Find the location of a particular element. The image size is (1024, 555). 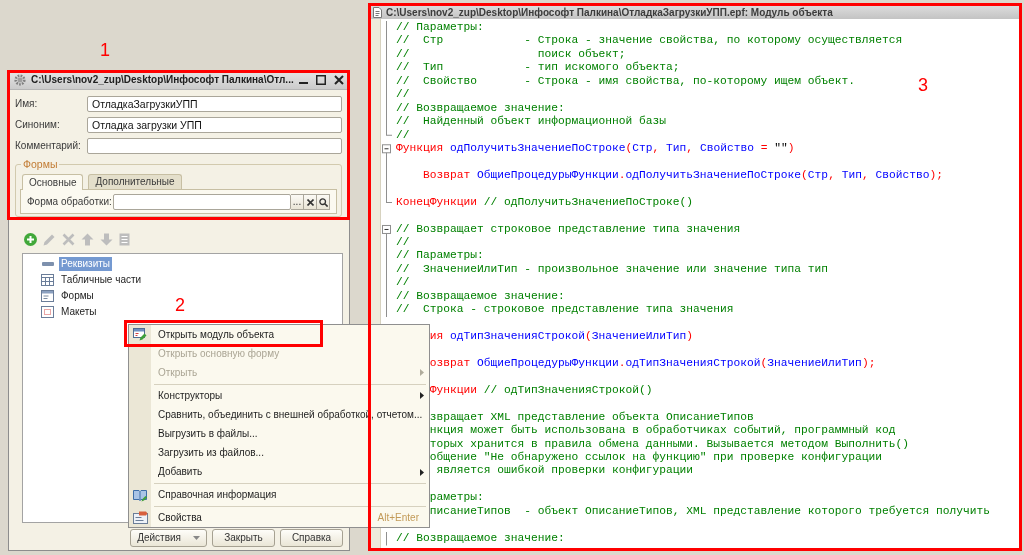

code-line: // ЗначениеИлиТип - произвольное значение или значение типа тип is located at coordinates (612, 268).